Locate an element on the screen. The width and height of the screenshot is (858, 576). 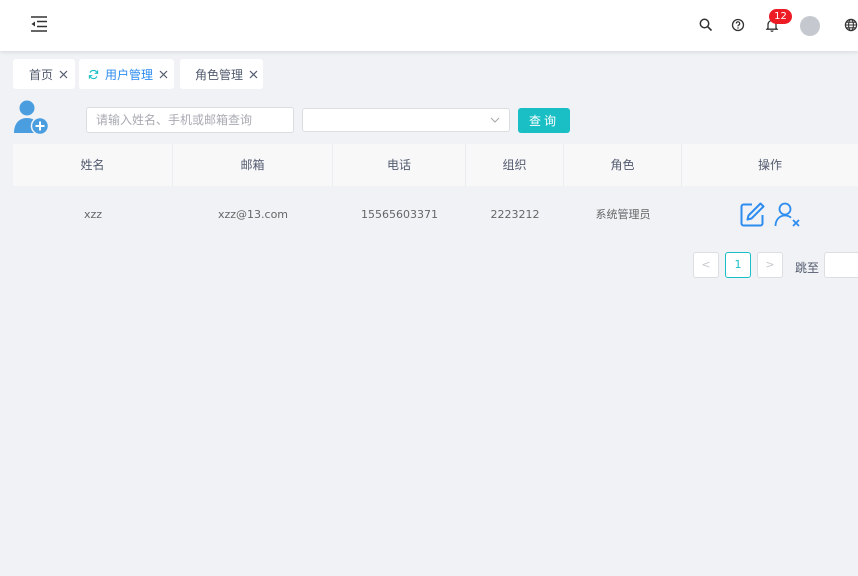
notification-badge: 12 is located at coordinates (780, 16).